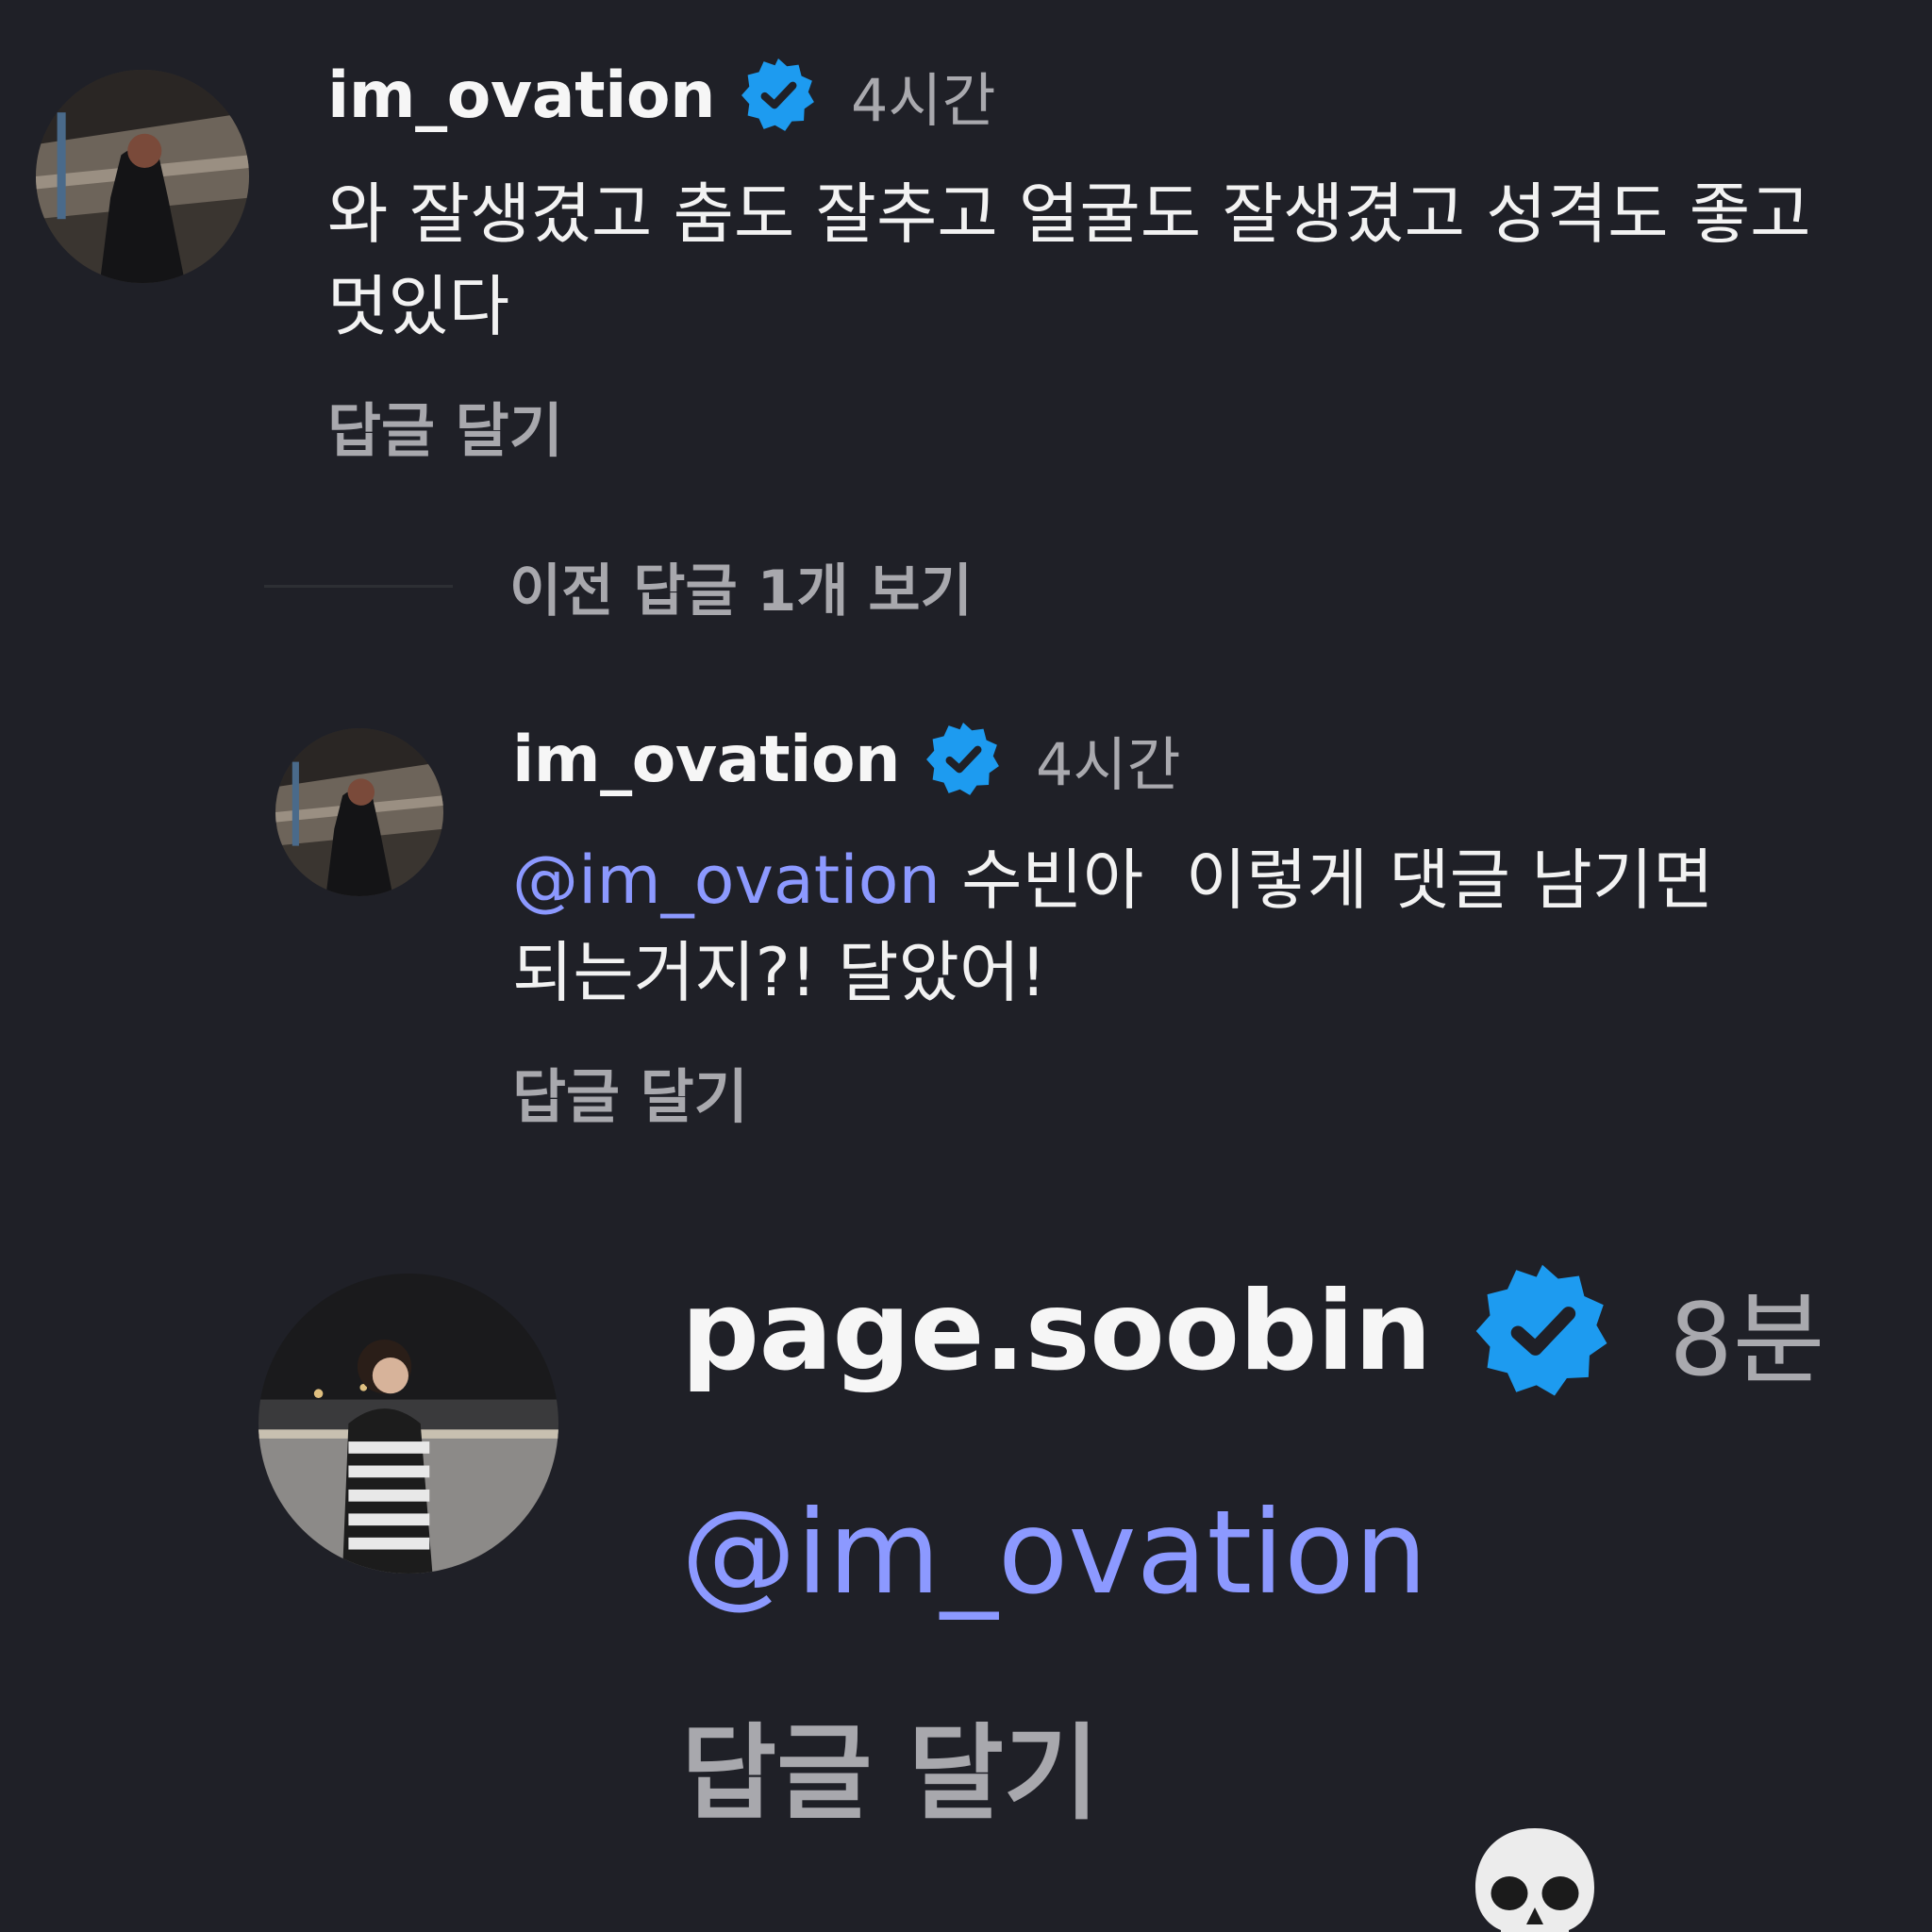  What do you see at coordinates (1163, 926) in the screenshot?
I see `comment-text: @im_ovation 수빈아 이렇게 댓글 남기면 되는거지?! 달았어!` at bounding box center [1163, 926].